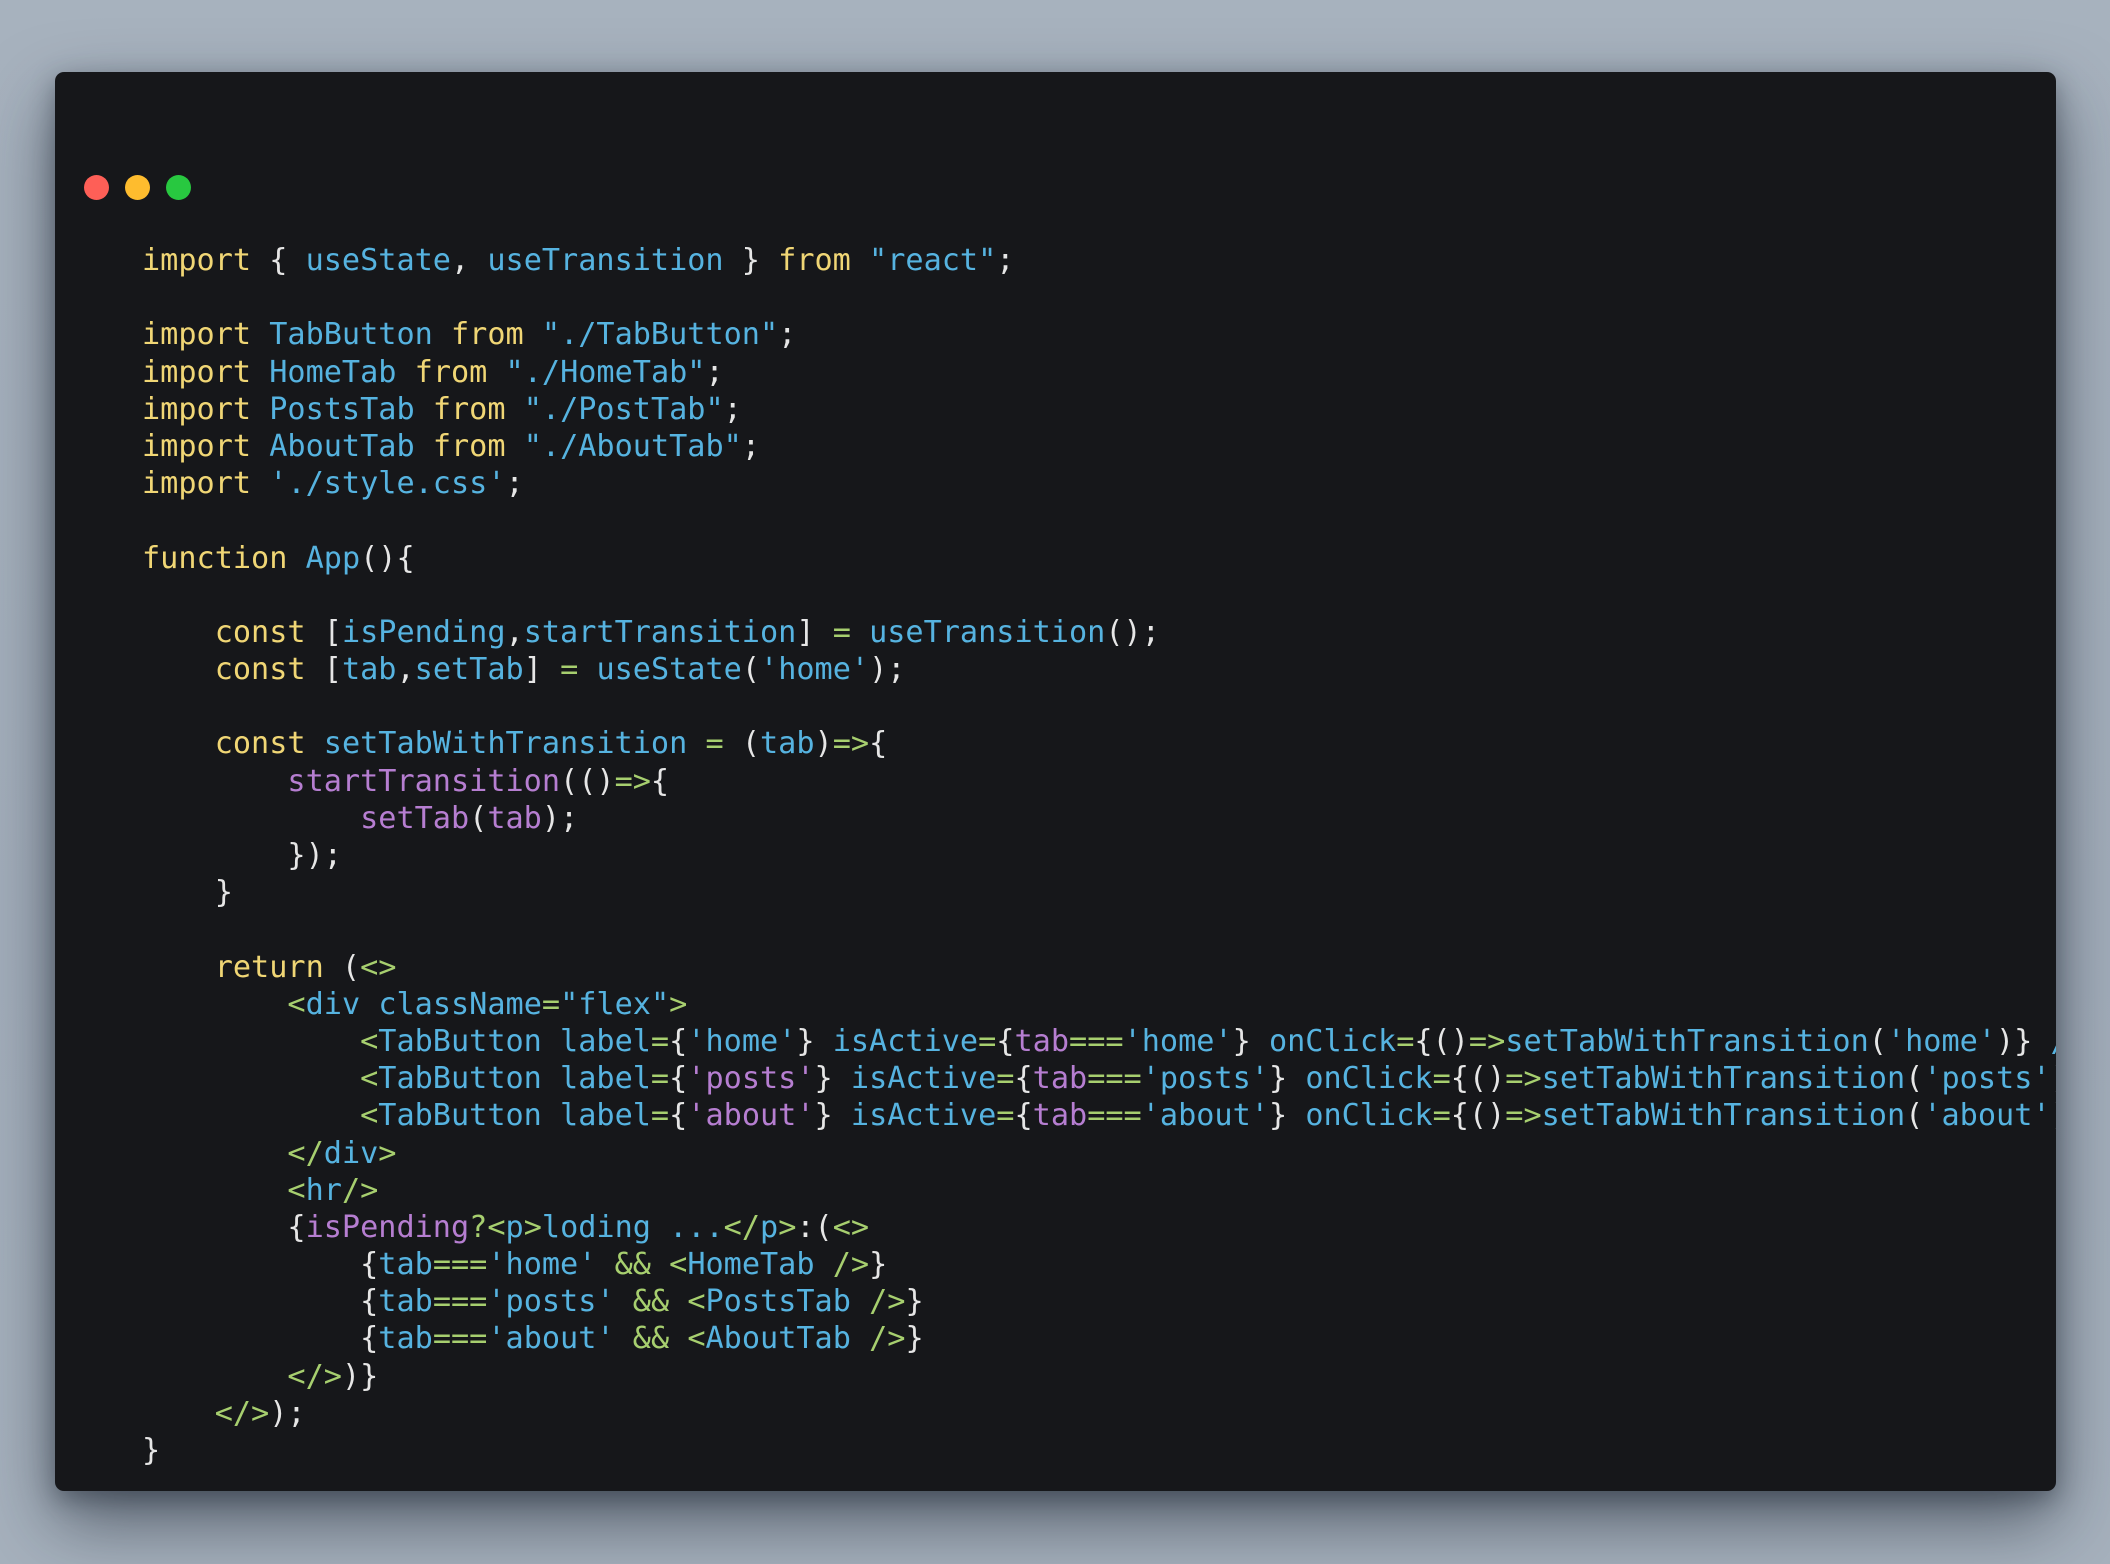  Describe the element at coordinates (605, 372) in the screenshot. I see `code-token-string: "./HomeTab"` at that location.